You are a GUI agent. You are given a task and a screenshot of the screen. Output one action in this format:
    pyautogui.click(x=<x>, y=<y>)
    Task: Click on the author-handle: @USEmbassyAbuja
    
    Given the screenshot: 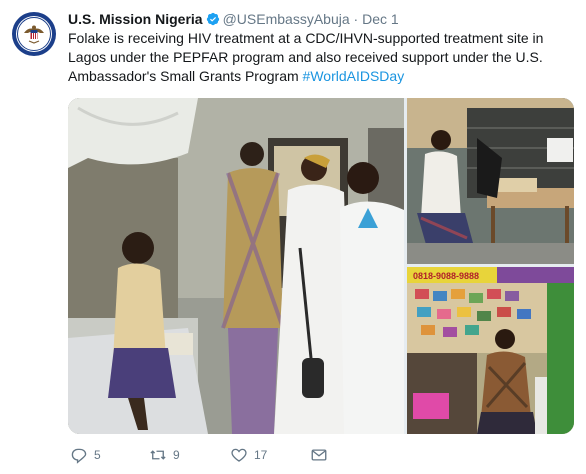 What is the action you would take?
    pyautogui.click(x=286, y=19)
    